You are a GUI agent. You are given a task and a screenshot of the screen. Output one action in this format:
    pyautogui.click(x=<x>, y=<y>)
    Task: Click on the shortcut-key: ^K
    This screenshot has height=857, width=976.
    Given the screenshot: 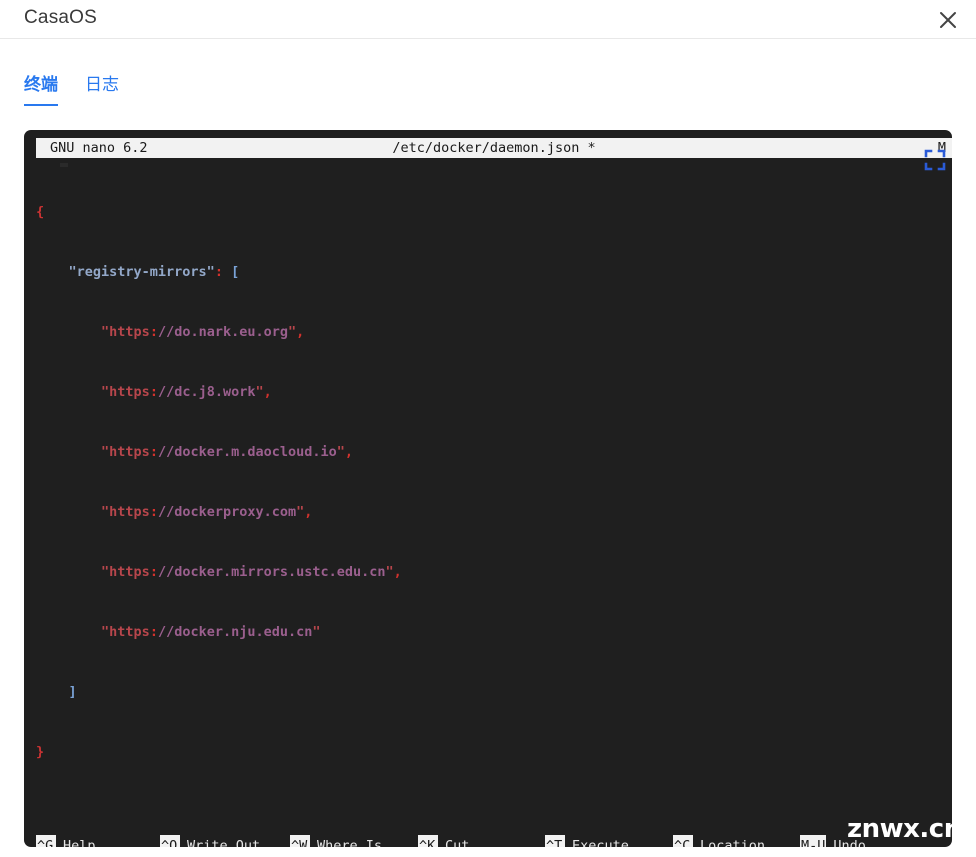 What is the action you would take?
    pyautogui.click(x=428, y=841)
    